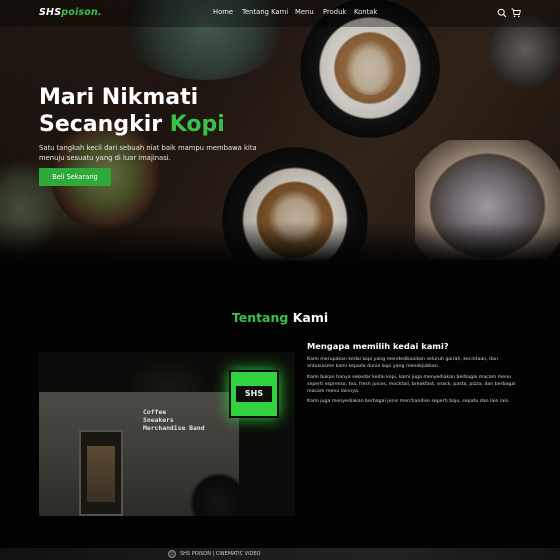 The width and height of the screenshot is (560, 560). I want to click on about-title-main: Kami, so click(310, 317).